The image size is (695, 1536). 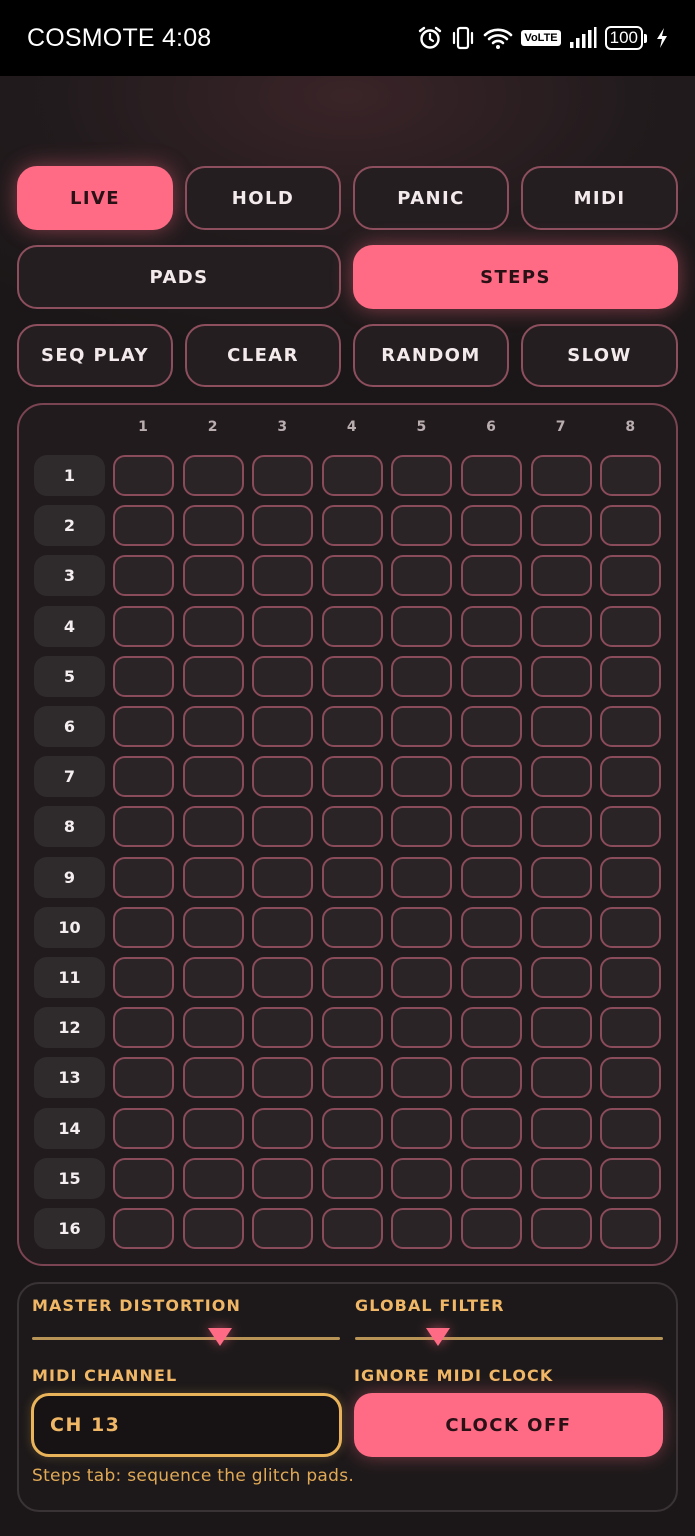 I want to click on global-filter-thumb, so click(x=438, y=1337).